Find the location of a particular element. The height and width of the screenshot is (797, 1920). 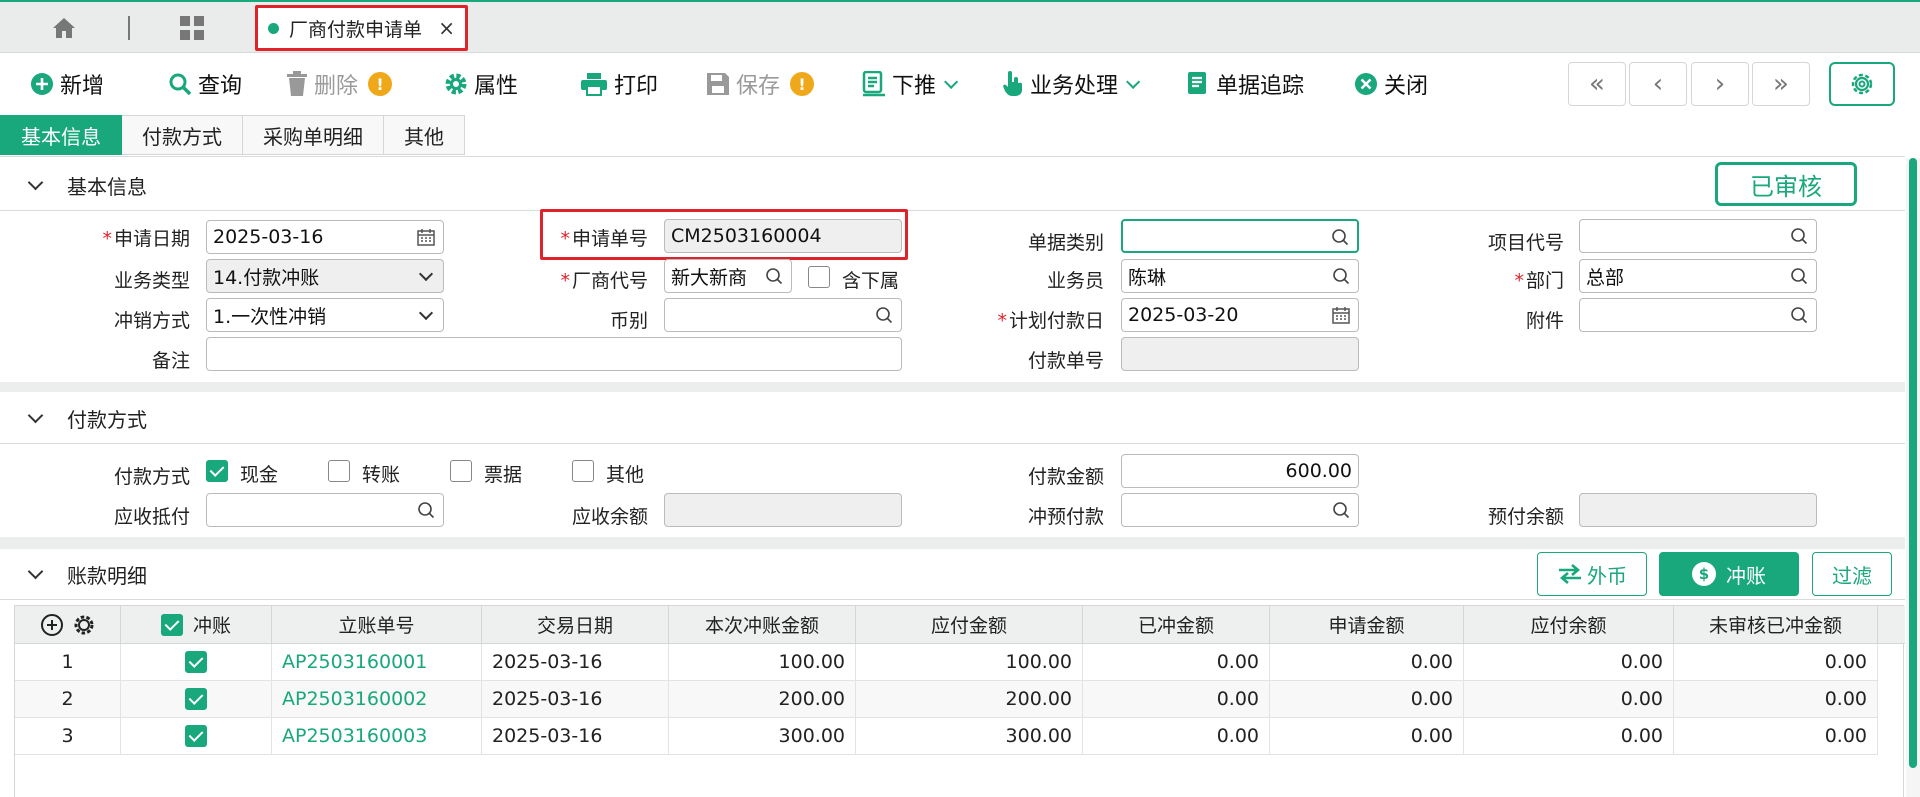

business-label: 业务处理 is located at coordinates (1074, 86).